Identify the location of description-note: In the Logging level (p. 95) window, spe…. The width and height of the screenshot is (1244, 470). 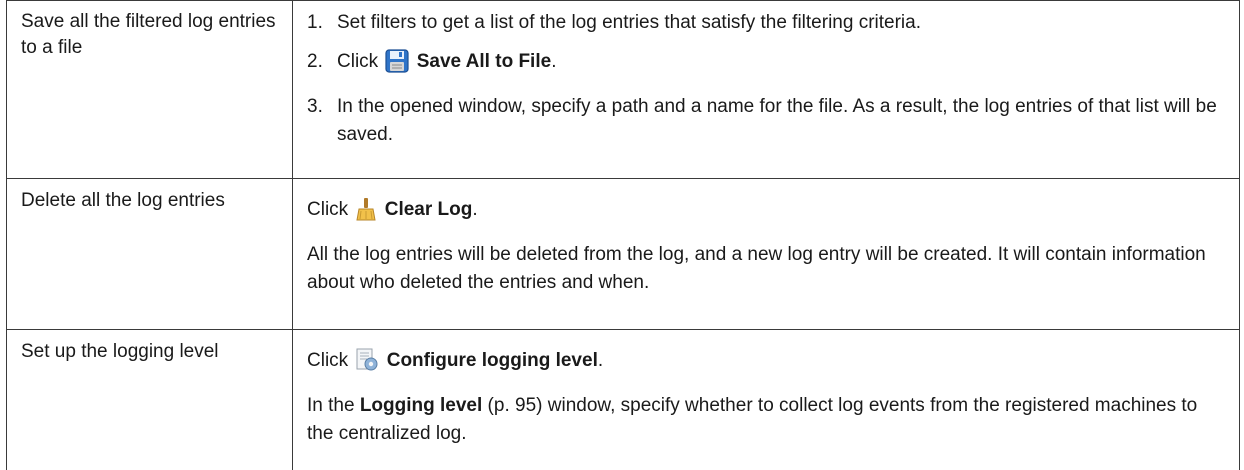
(752, 419).